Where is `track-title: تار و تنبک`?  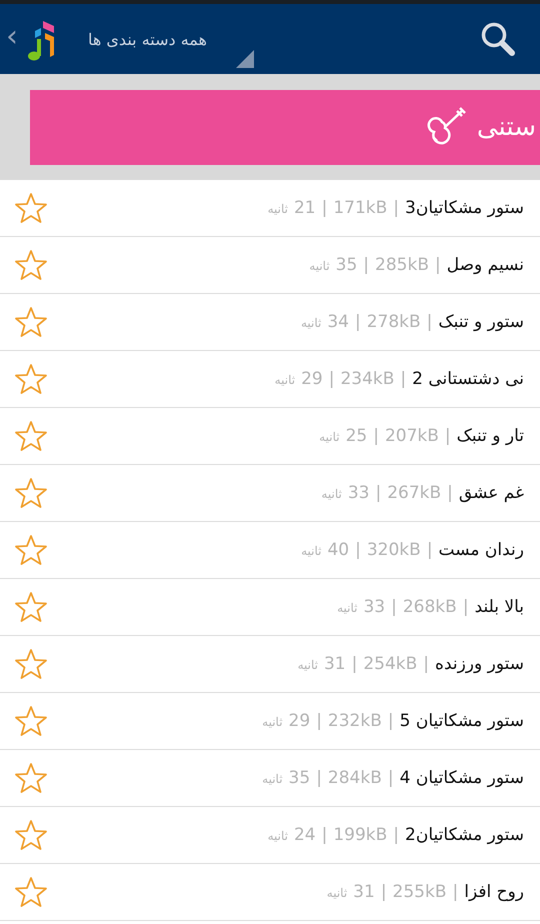 track-title: تار و تنبک is located at coordinates (490, 436).